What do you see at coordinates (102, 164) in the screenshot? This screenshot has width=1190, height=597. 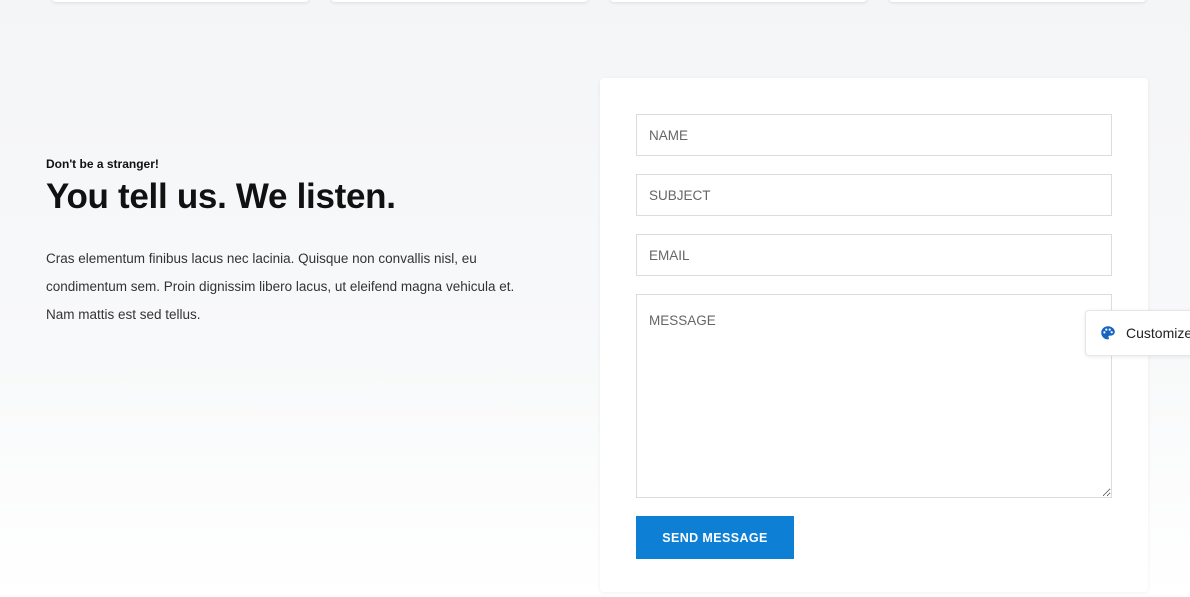 I see `eyebrow-text: Don't be a stranger!` at bounding box center [102, 164].